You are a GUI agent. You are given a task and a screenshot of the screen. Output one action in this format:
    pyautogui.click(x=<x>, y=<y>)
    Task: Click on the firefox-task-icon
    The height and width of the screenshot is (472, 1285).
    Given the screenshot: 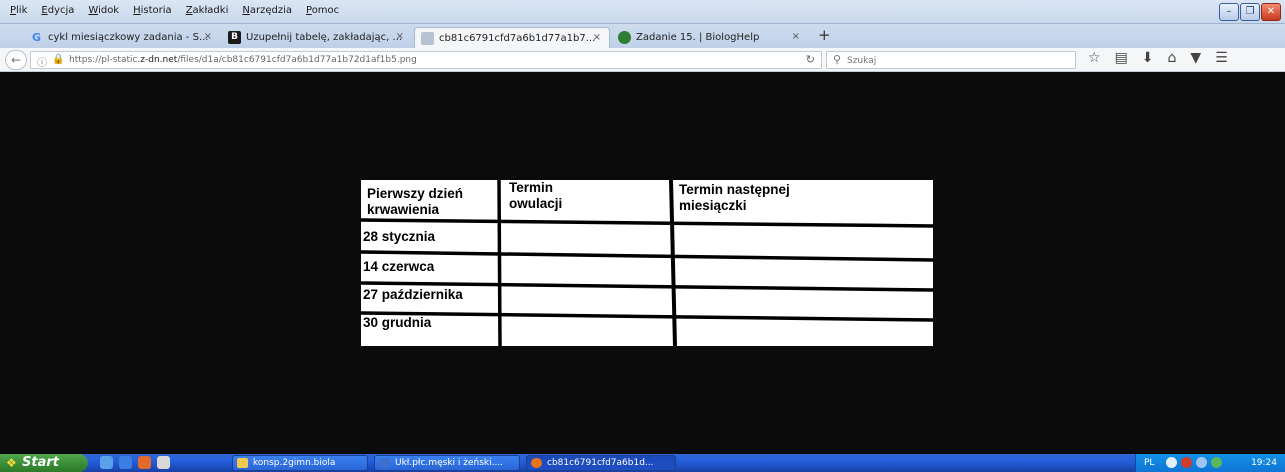 What is the action you would take?
    pyautogui.click(x=536, y=463)
    